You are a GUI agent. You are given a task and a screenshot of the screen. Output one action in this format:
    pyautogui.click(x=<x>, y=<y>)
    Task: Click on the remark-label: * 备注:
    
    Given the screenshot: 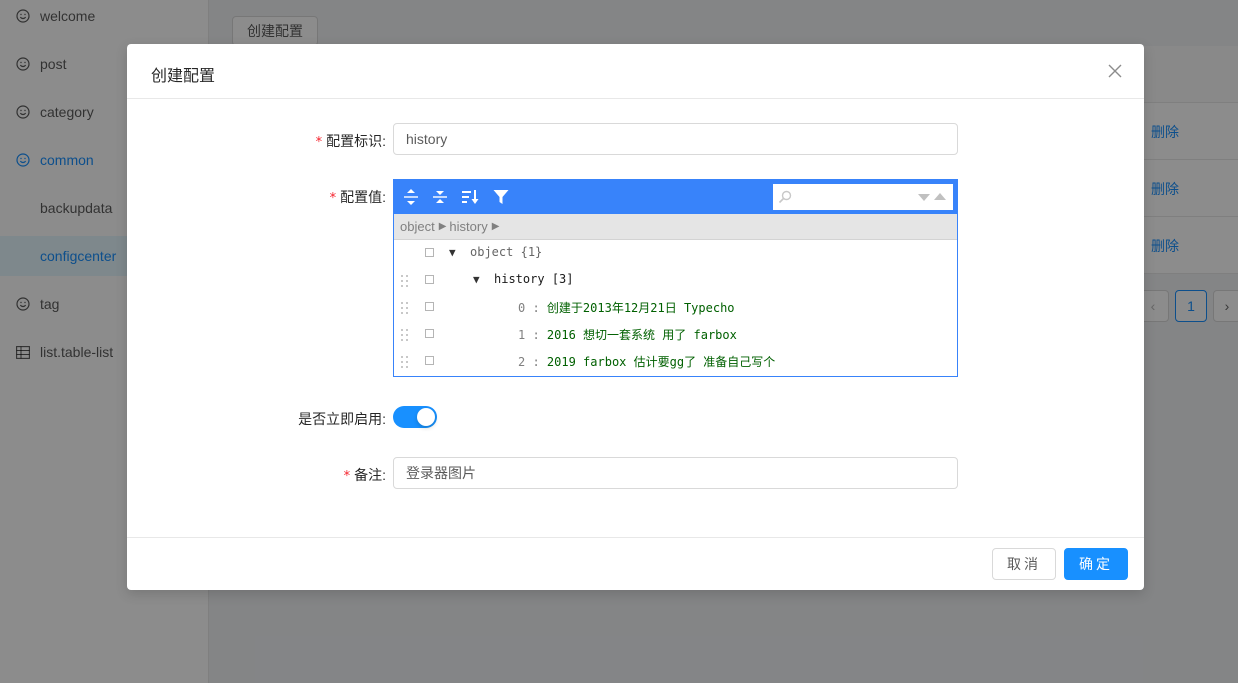 What is the action you would take?
    pyautogui.click(x=364, y=475)
    